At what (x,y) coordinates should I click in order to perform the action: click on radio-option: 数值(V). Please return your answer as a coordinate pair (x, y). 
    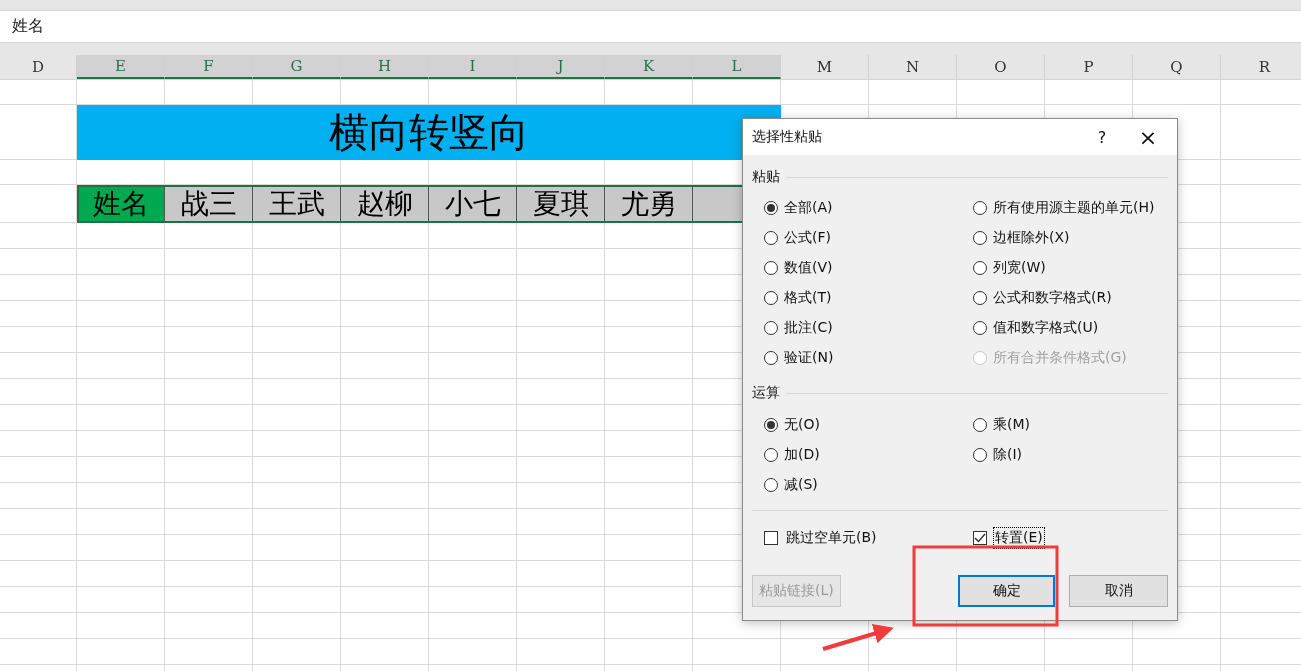
    Looking at the image, I should click on (868, 268).